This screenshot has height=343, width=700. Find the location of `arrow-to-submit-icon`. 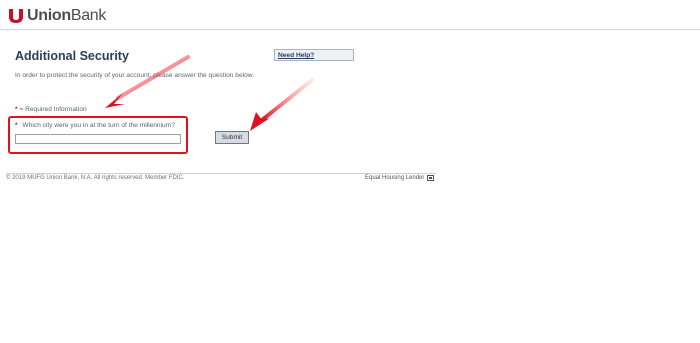

arrow-to-submit-icon is located at coordinates (282, 104).